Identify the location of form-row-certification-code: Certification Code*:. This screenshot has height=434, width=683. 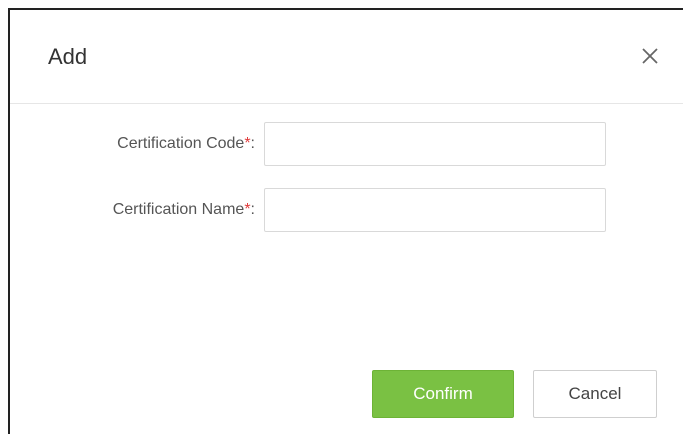
(346, 144).